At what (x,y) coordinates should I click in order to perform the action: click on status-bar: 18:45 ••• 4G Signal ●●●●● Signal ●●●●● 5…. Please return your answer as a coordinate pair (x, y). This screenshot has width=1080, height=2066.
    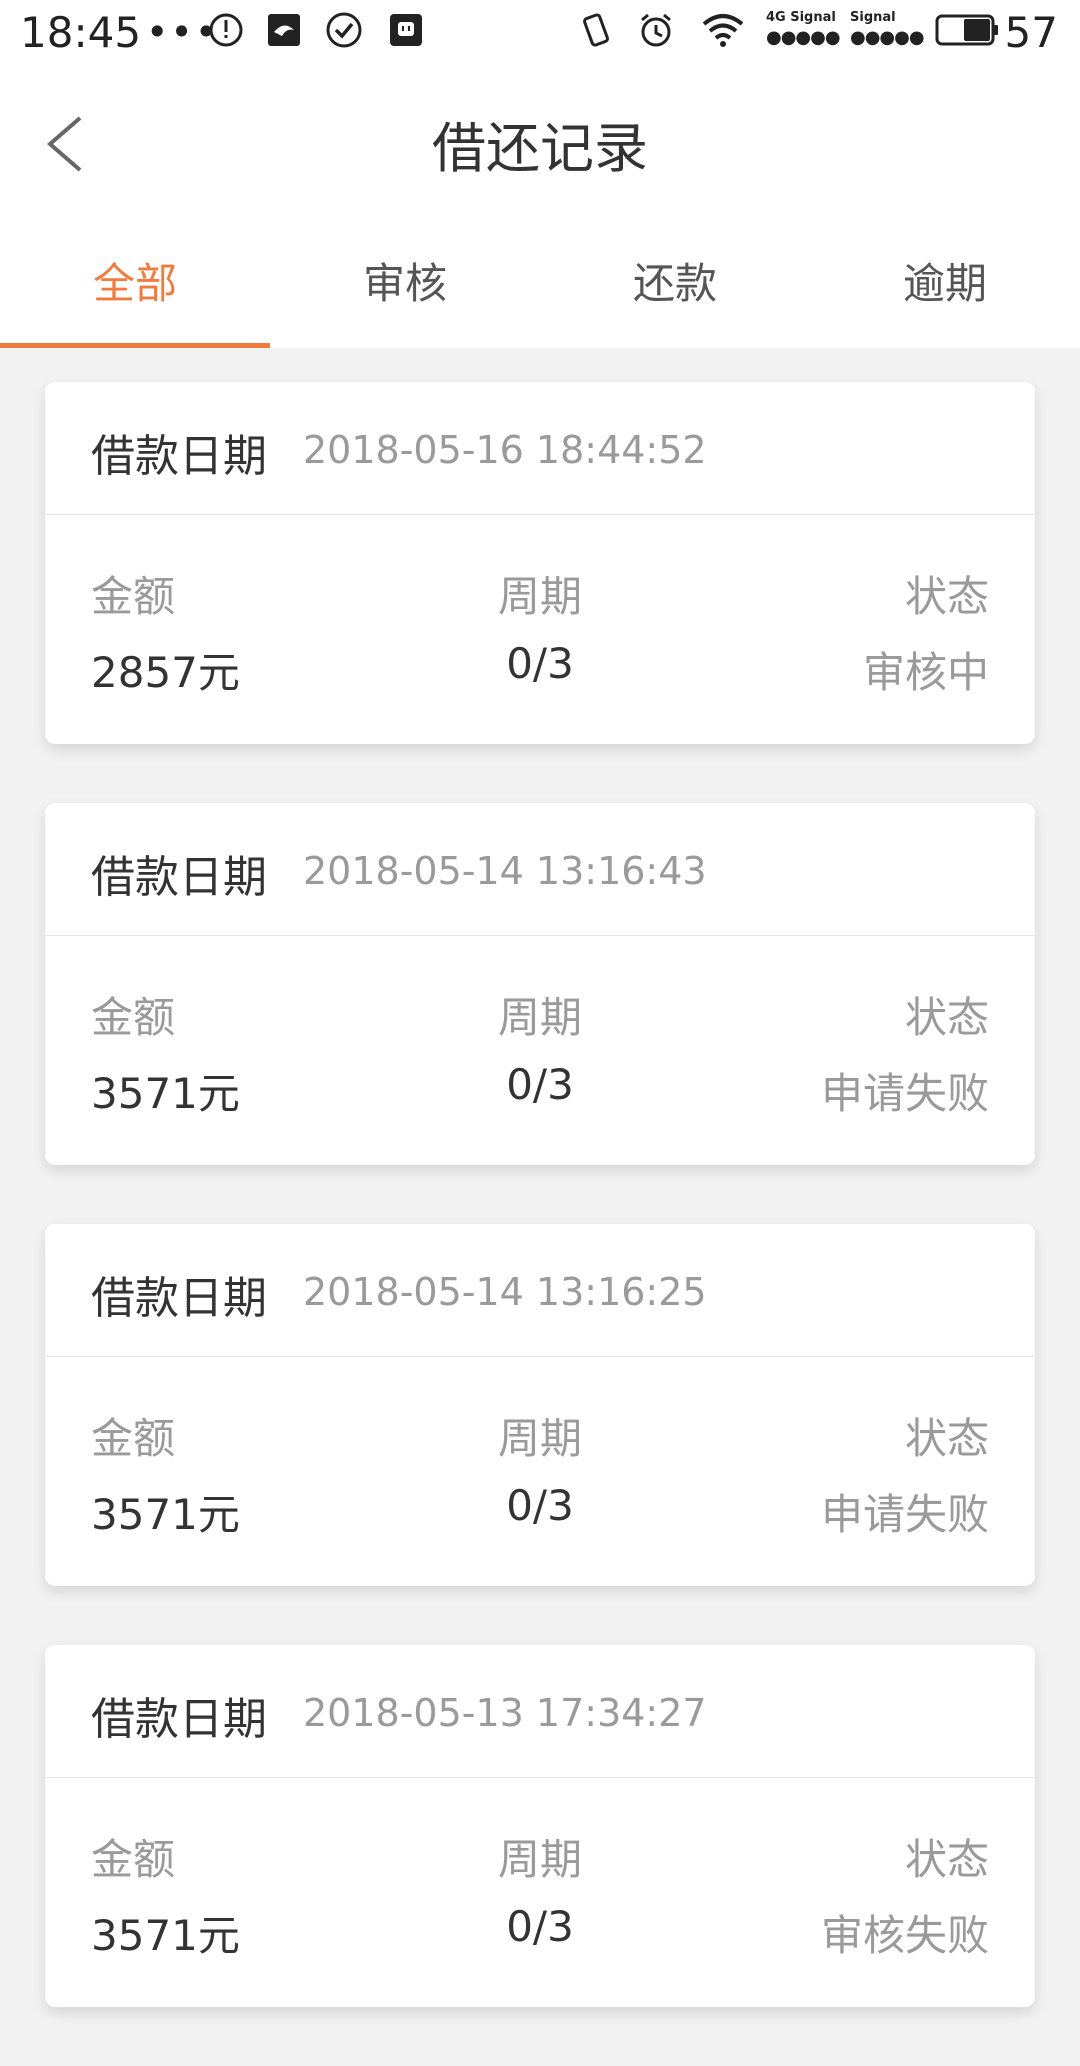
    Looking at the image, I should click on (540, 32).